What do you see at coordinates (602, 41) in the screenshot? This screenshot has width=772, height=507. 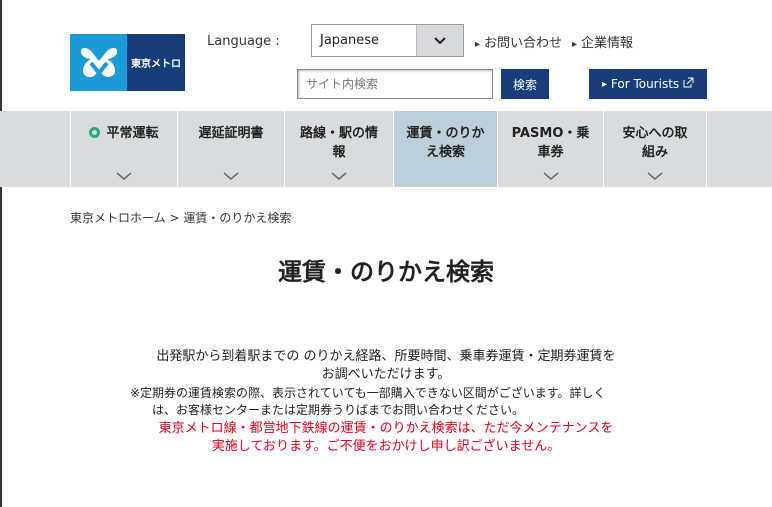 I see `company-info-link: ▸ 企業情報` at bounding box center [602, 41].